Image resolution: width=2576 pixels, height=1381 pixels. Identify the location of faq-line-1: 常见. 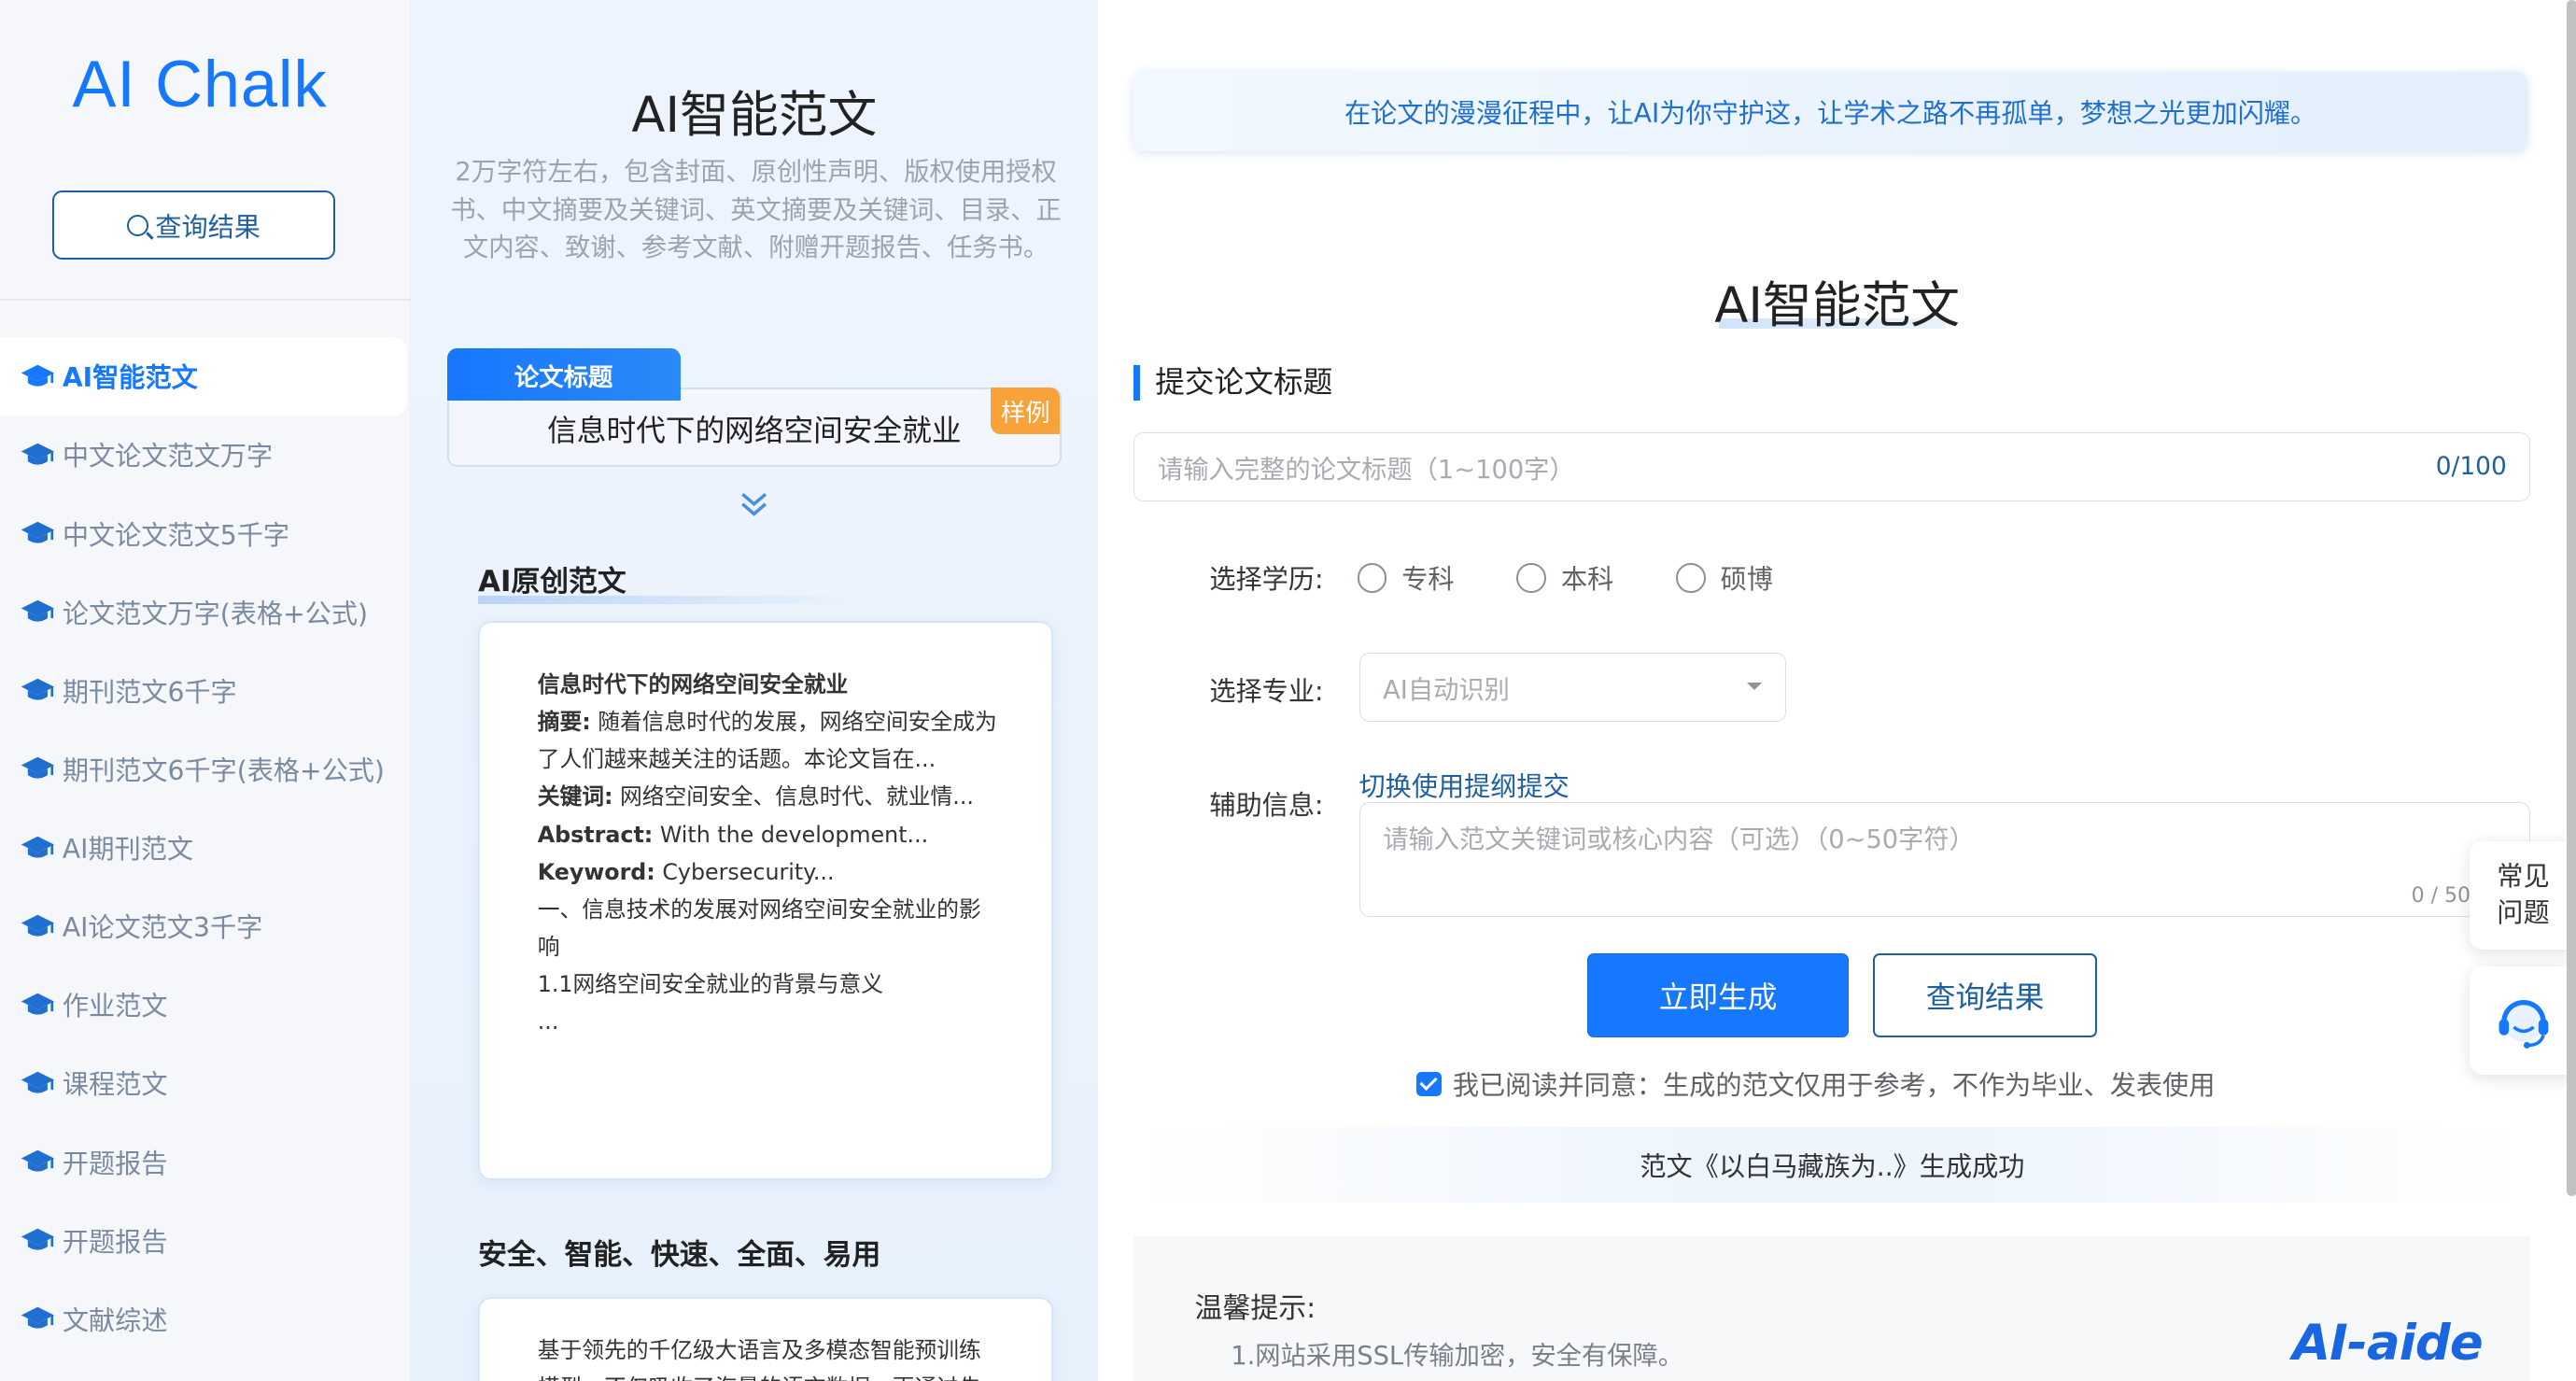
(2524, 877).